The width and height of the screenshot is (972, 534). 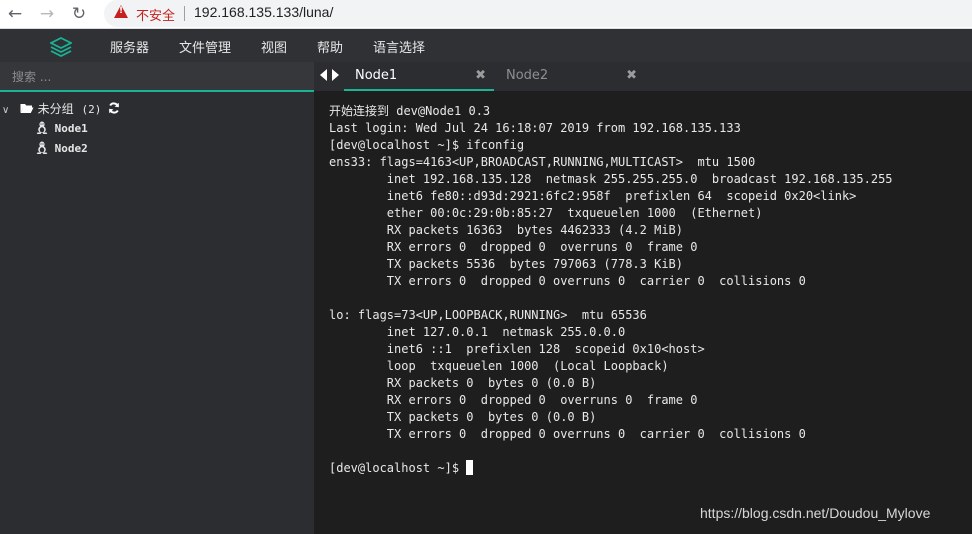 What do you see at coordinates (9, 110) in the screenshot?
I see `chevron-down-icon: ∨` at bounding box center [9, 110].